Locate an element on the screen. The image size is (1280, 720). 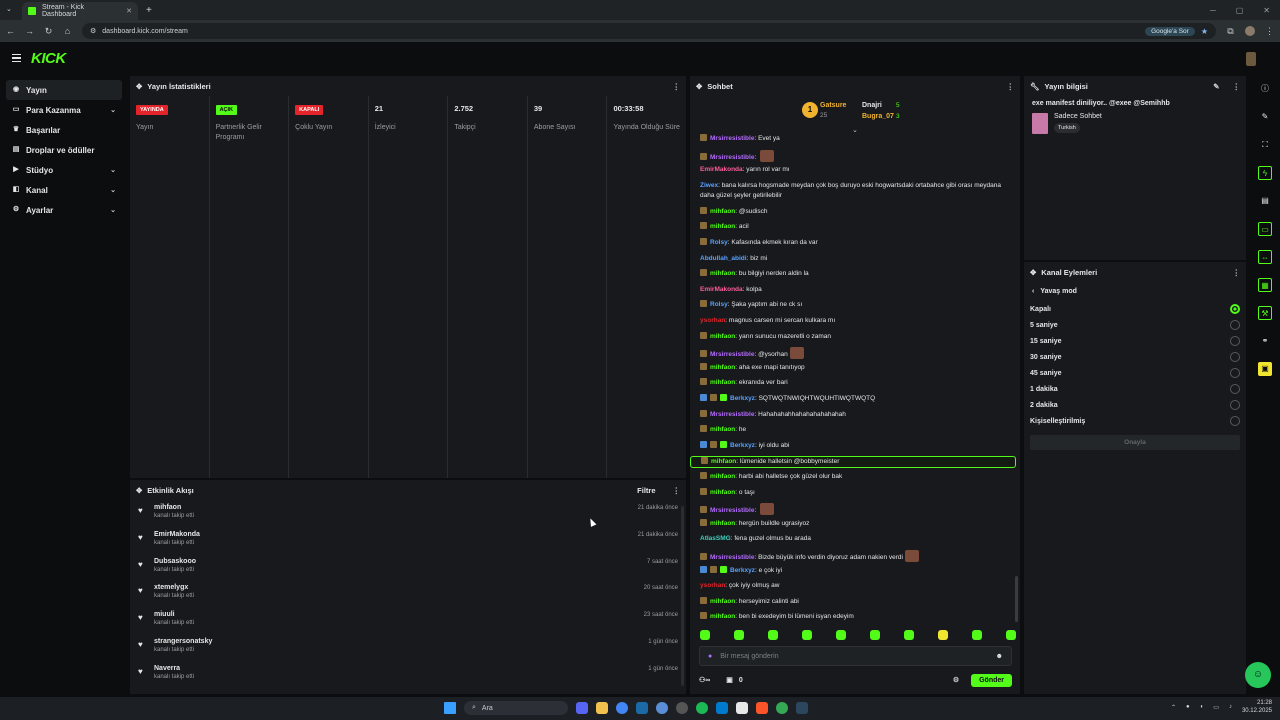
file-explorer-icon is located at coordinates (602, 708).